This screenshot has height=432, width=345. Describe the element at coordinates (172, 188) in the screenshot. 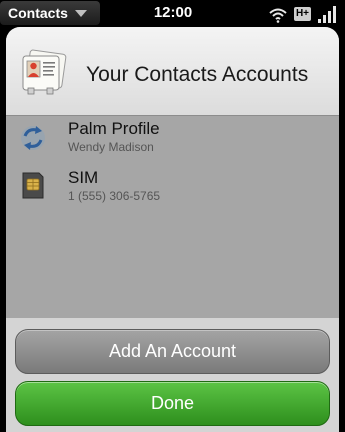

I see `account-item-sim: SIM 1 (555) 306-5765` at that location.